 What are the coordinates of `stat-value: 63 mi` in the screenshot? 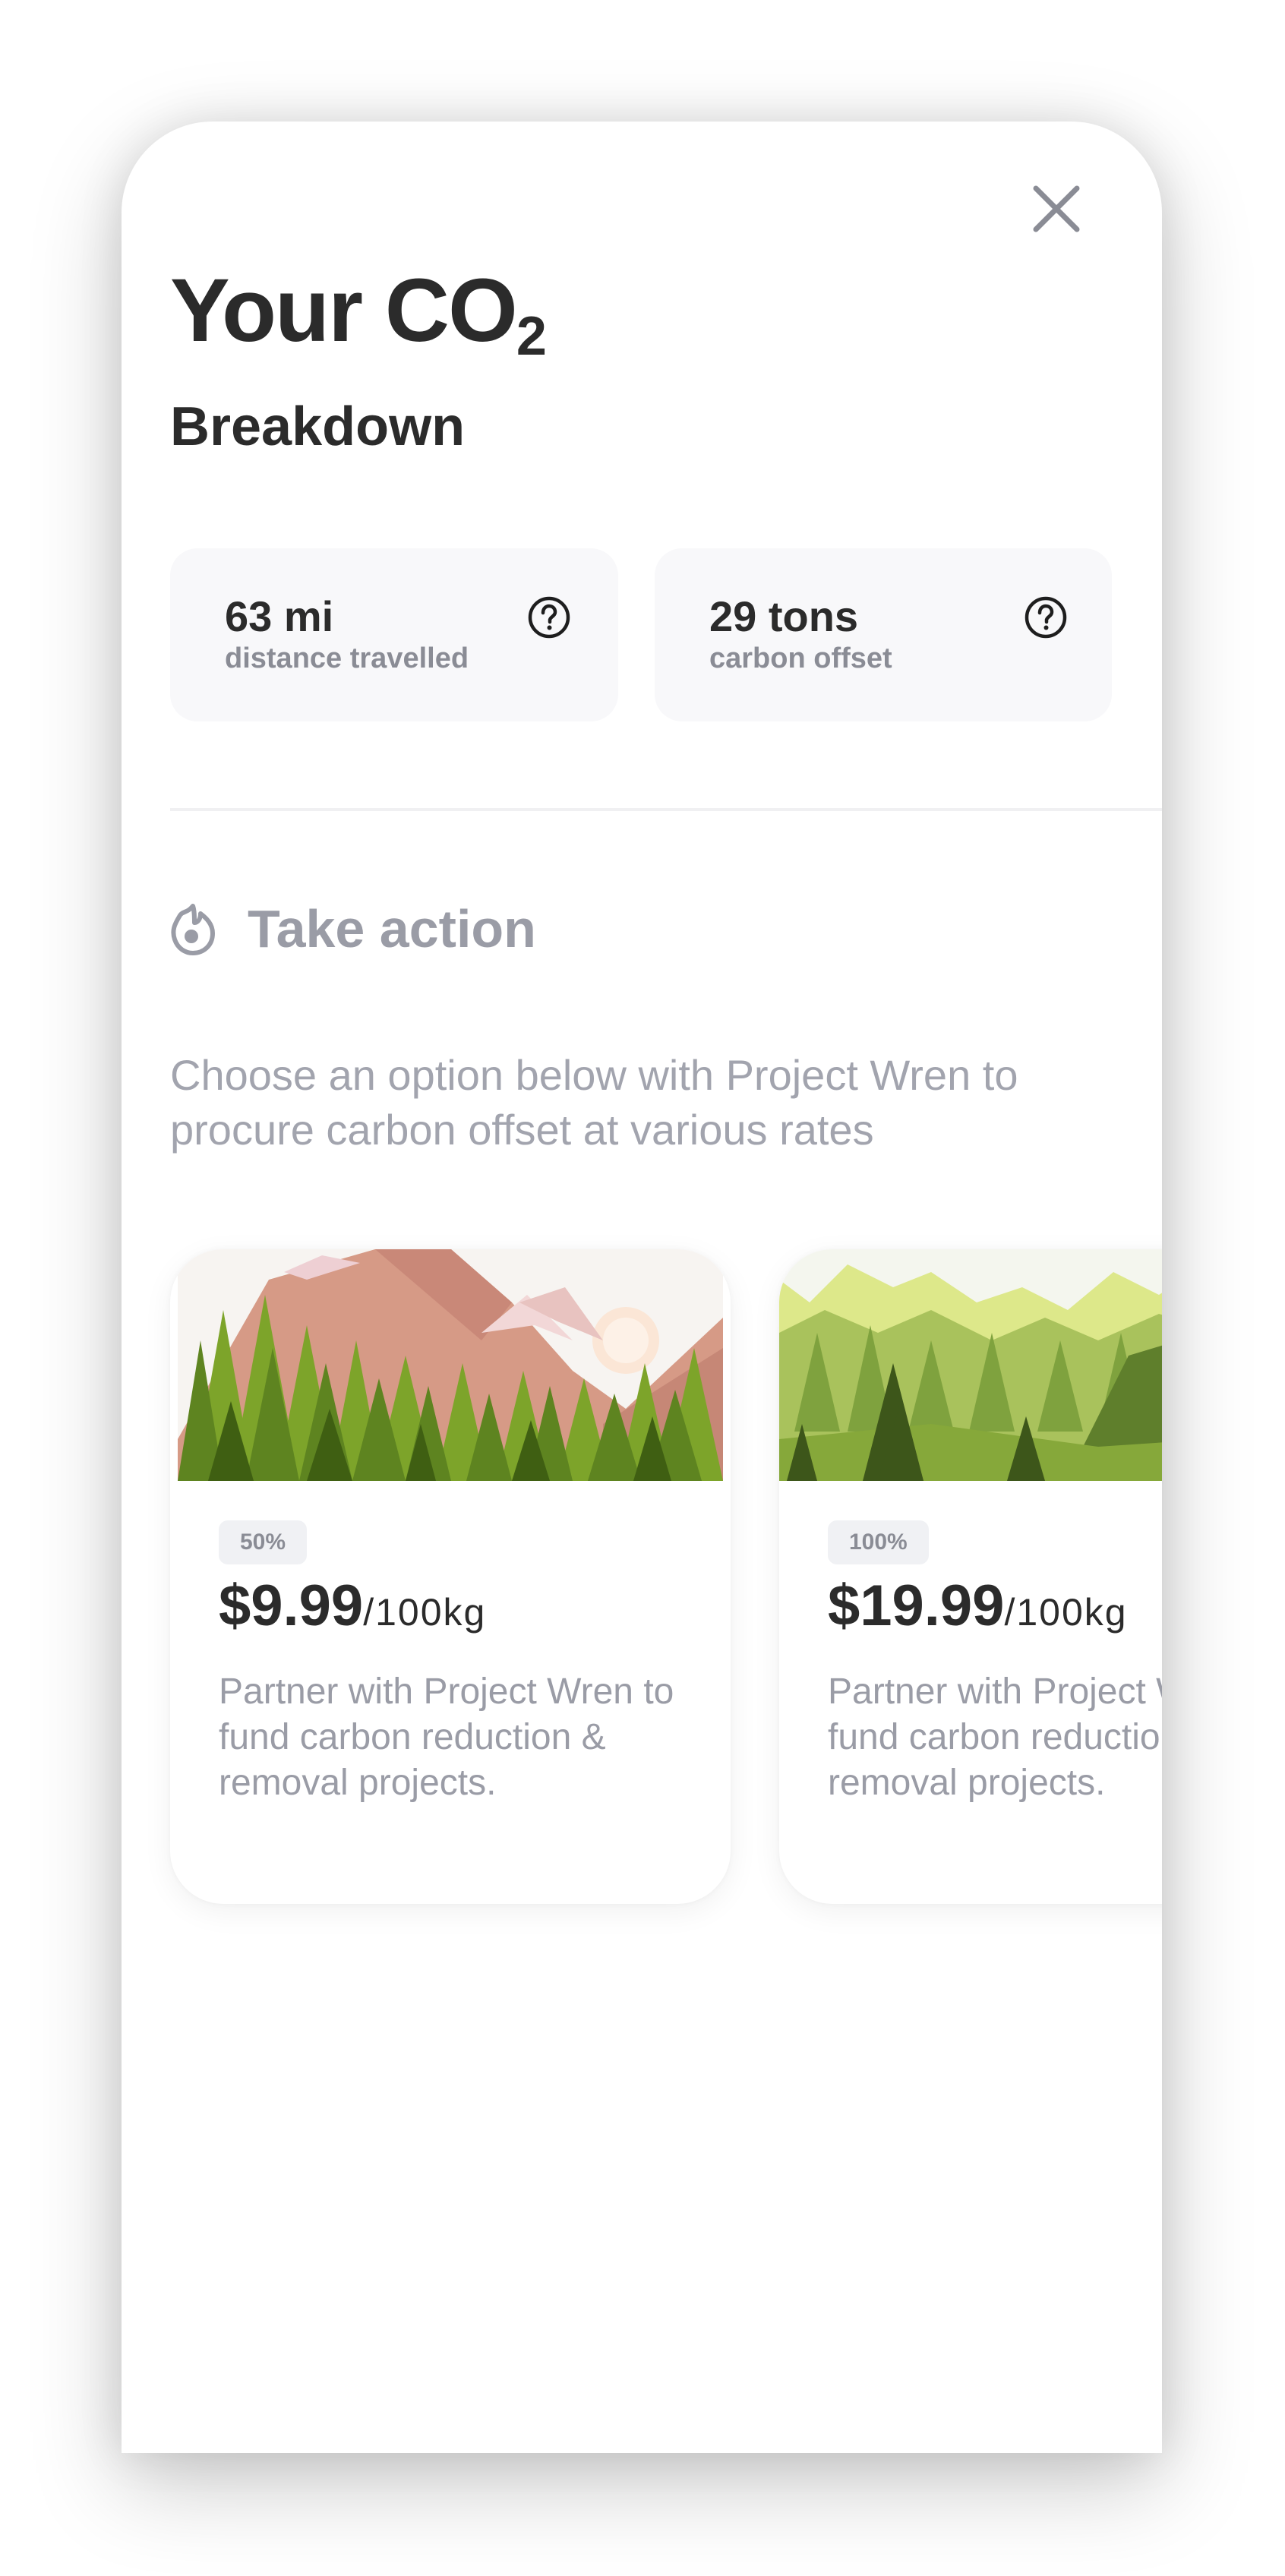 It's located at (279, 616).